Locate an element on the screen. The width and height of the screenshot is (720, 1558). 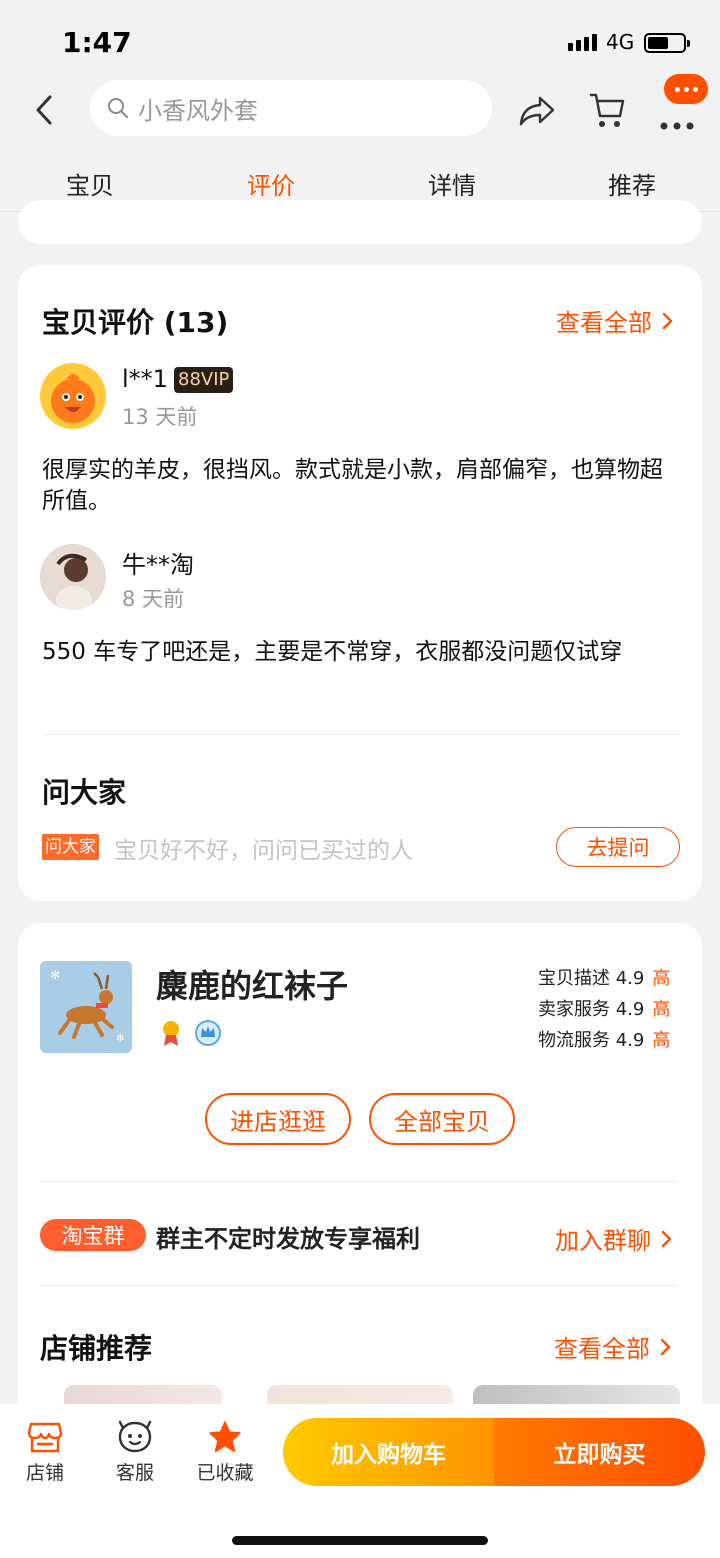
tab-details: 详情 is located at coordinates (452, 183).